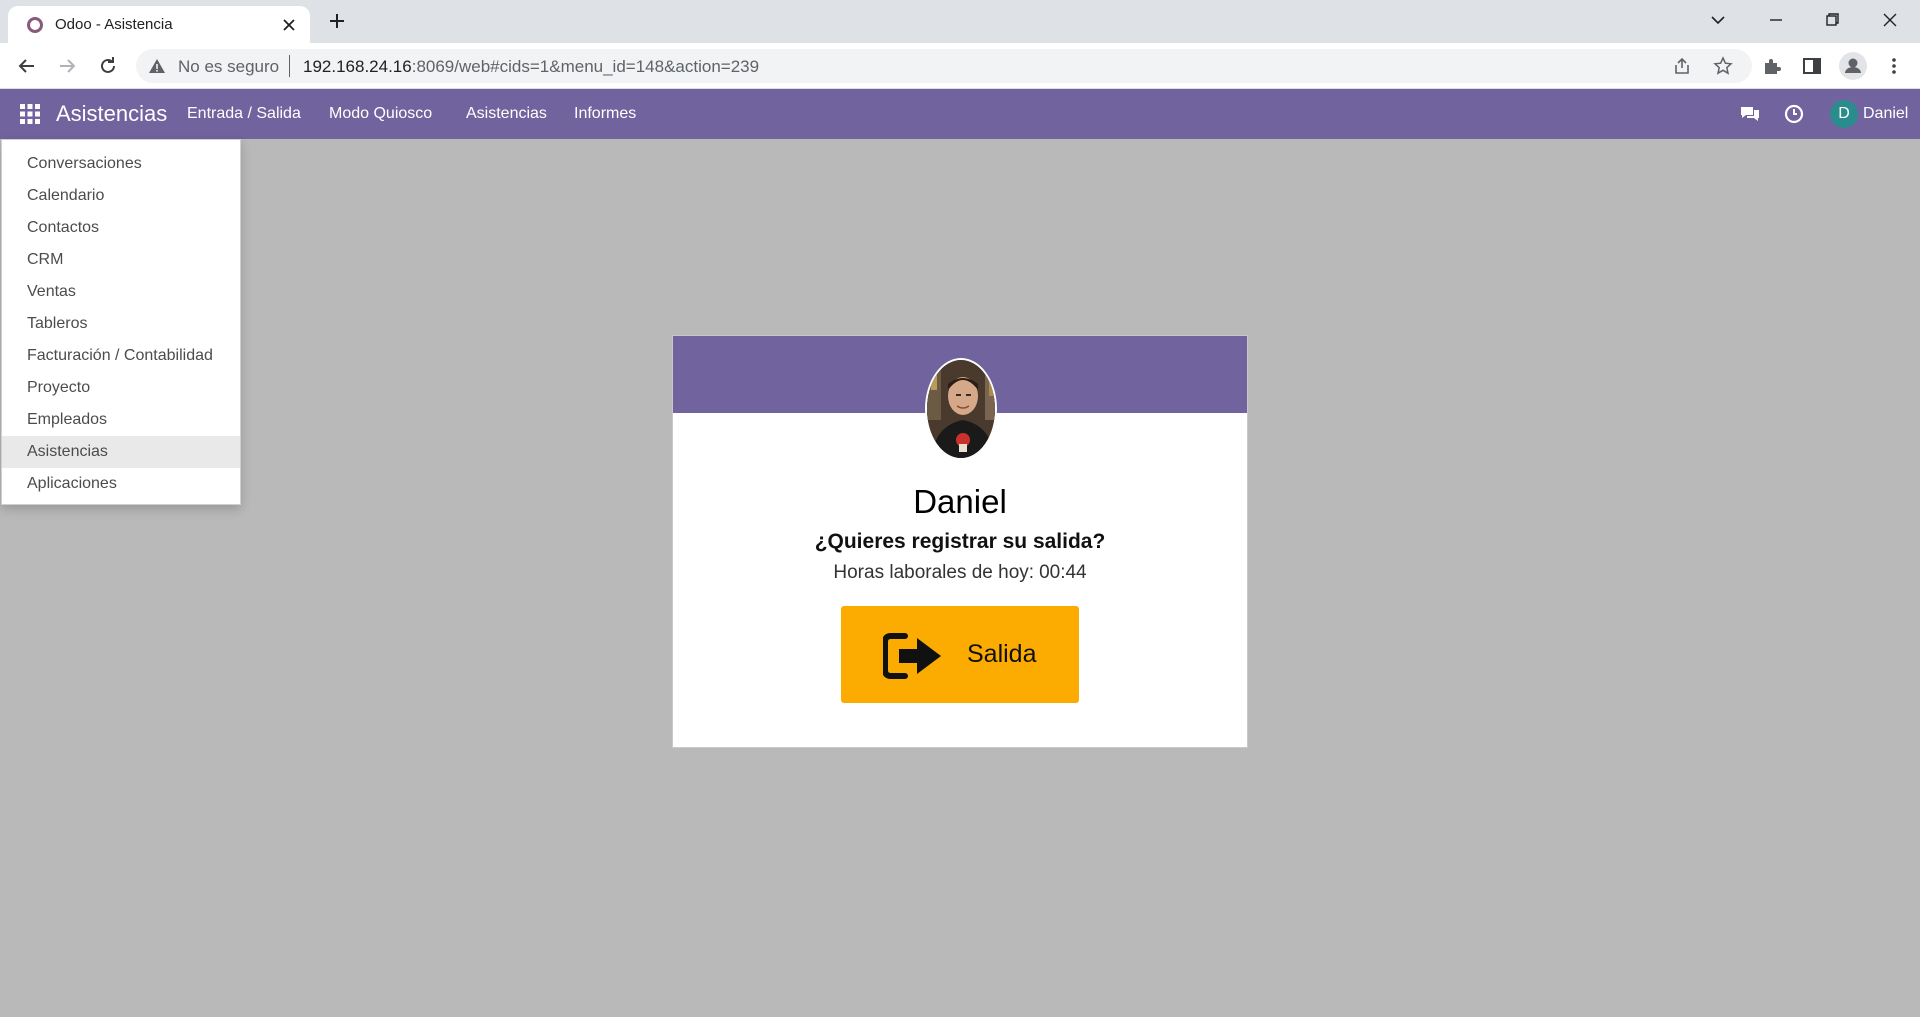 The image size is (1920, 1017). What do you see at coordinates (108, 66) in the screenshot?
I see `reload-icon` at bounding box center [108, 66].